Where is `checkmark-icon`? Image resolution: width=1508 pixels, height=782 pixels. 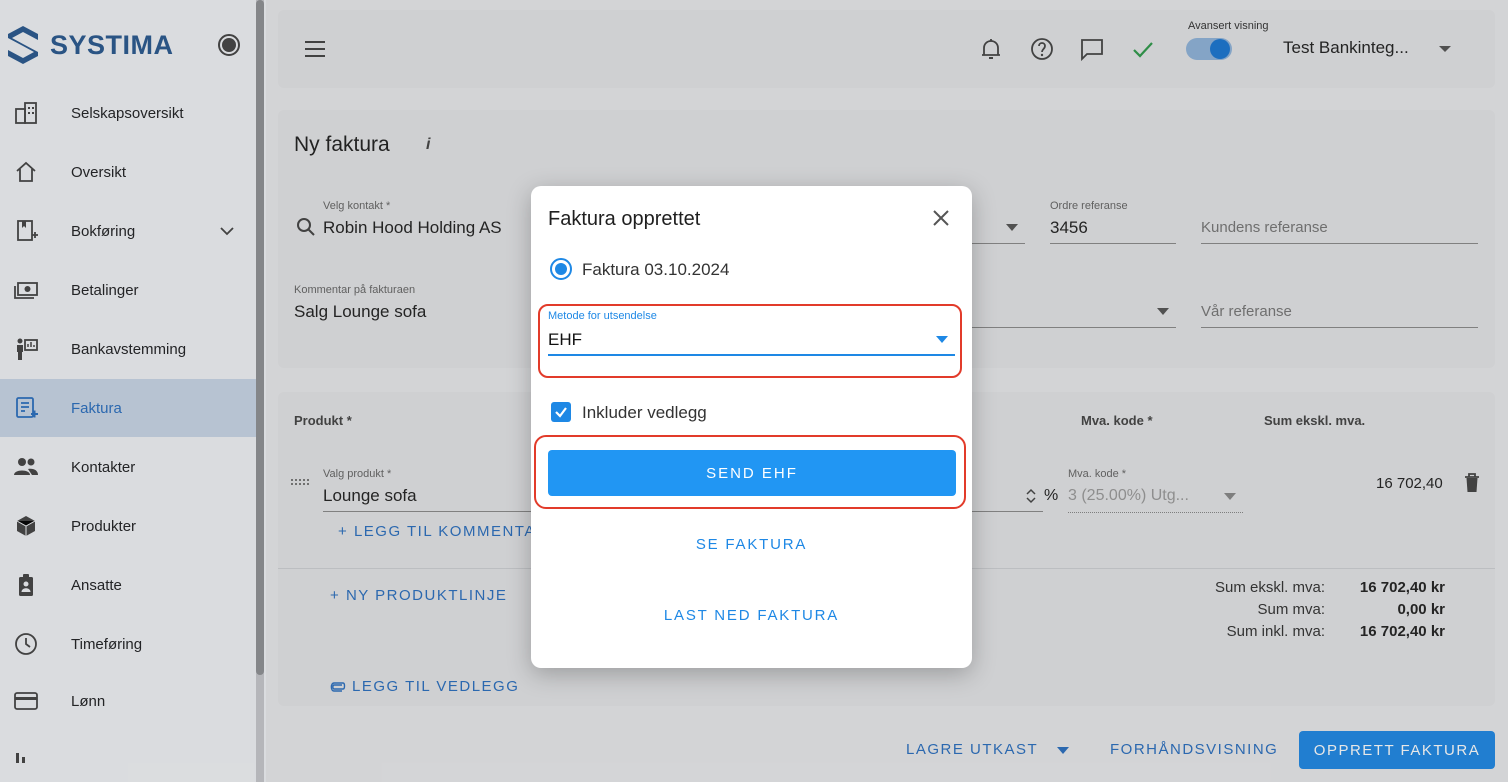 checkmark-icon is located at coordinates (561, 412).